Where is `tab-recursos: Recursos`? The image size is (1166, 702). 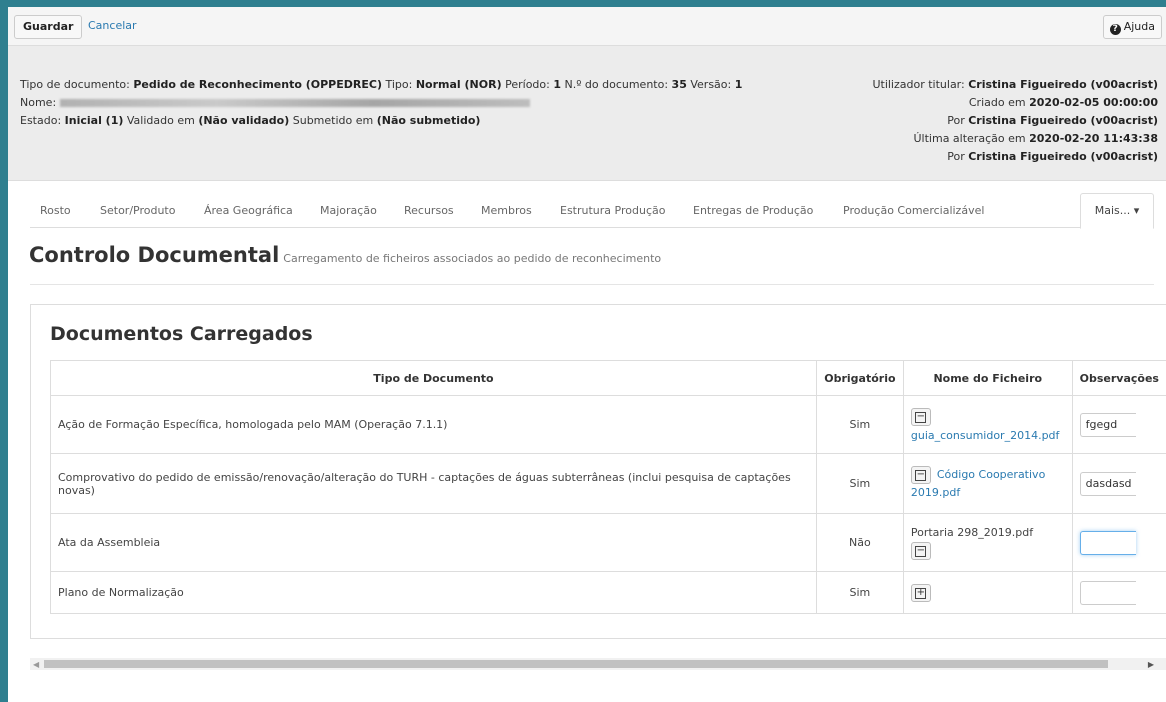
tab-recursos: Recursos is located at coordinates (429, 210).